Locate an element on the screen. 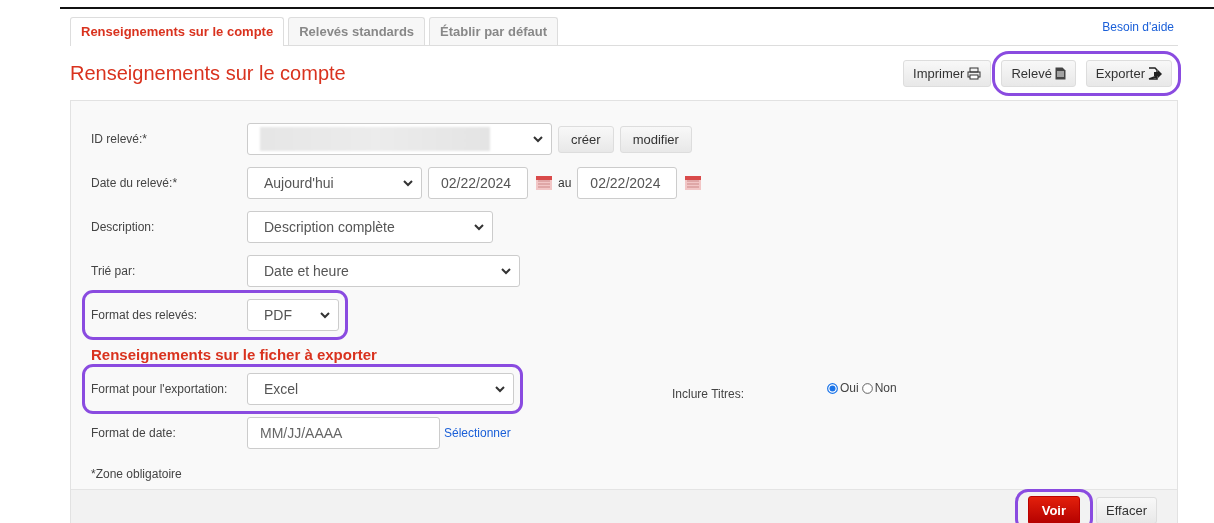 This screenshot has width=1214, height=523. export-icon is located at coordinates (1155, 73).